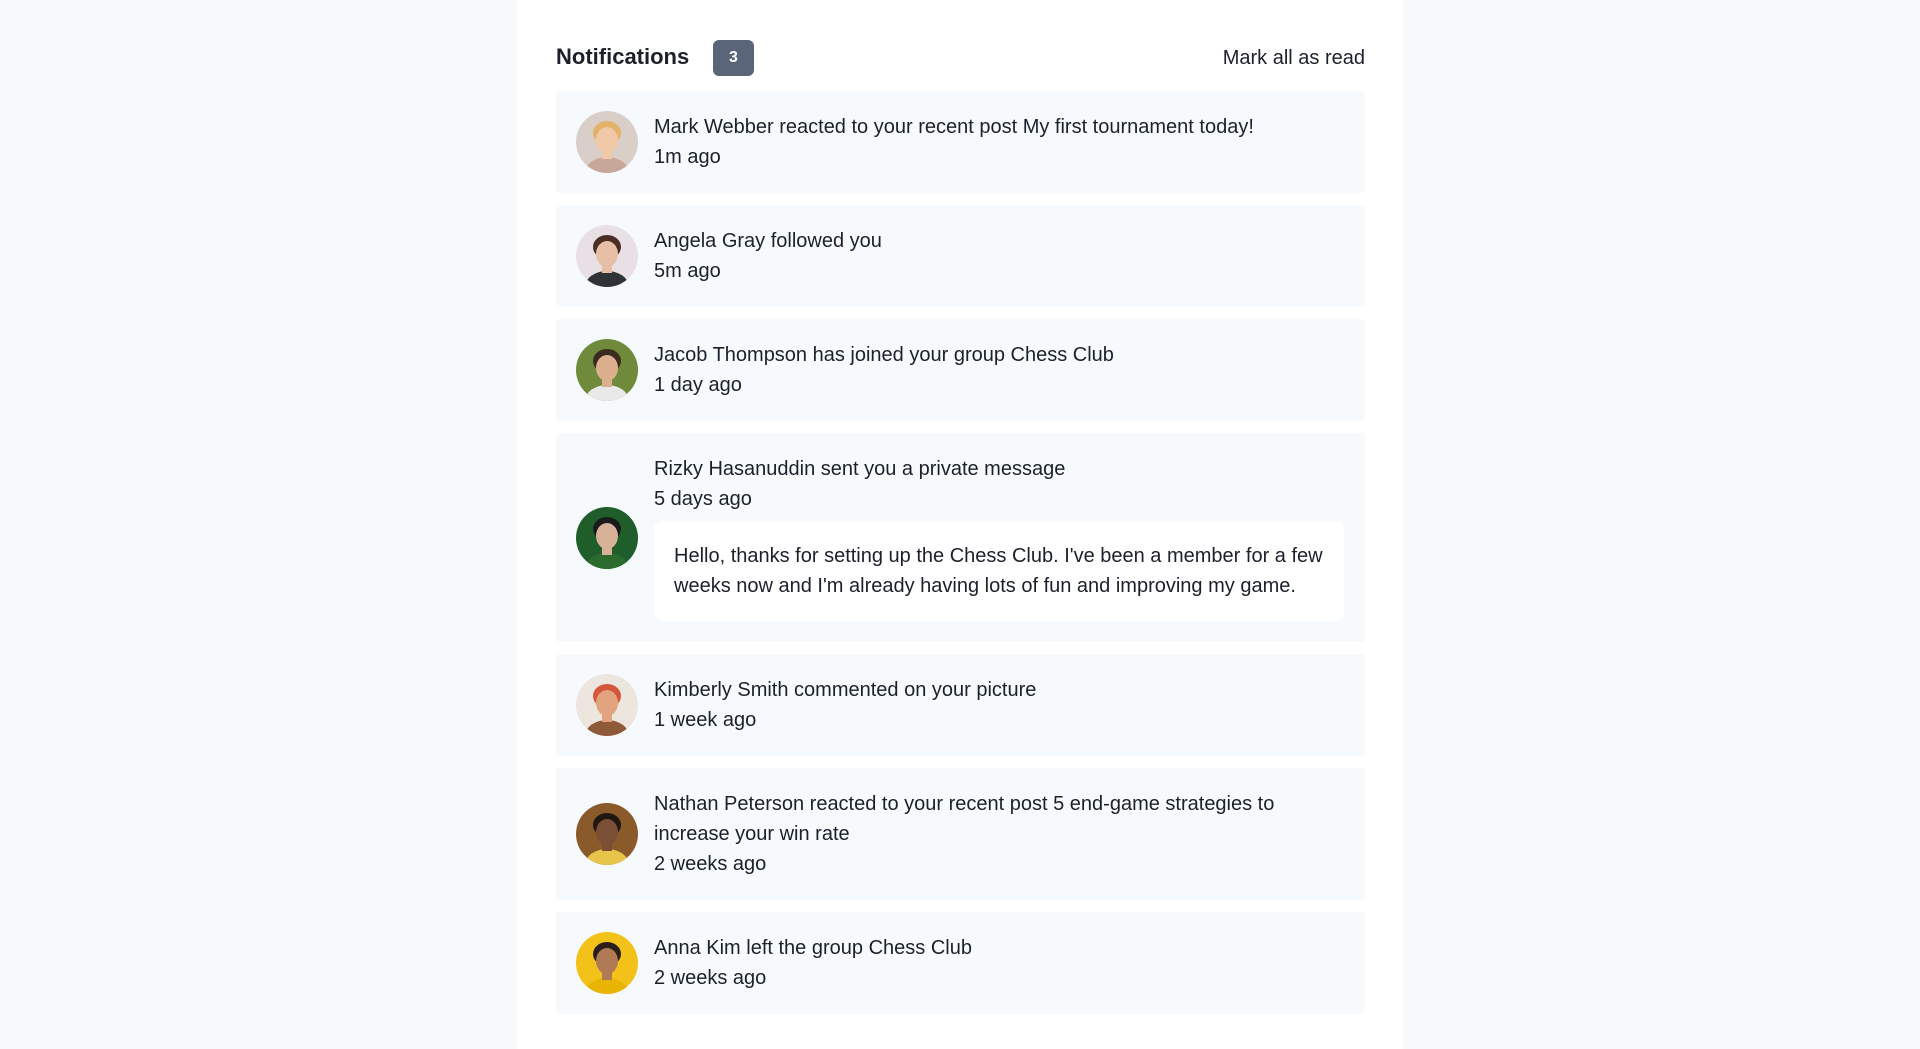  Describe the element at coordinates (960, 256) in the screenshot. I see `notification-item: Angela Gray followed you 5m ago` at that location.